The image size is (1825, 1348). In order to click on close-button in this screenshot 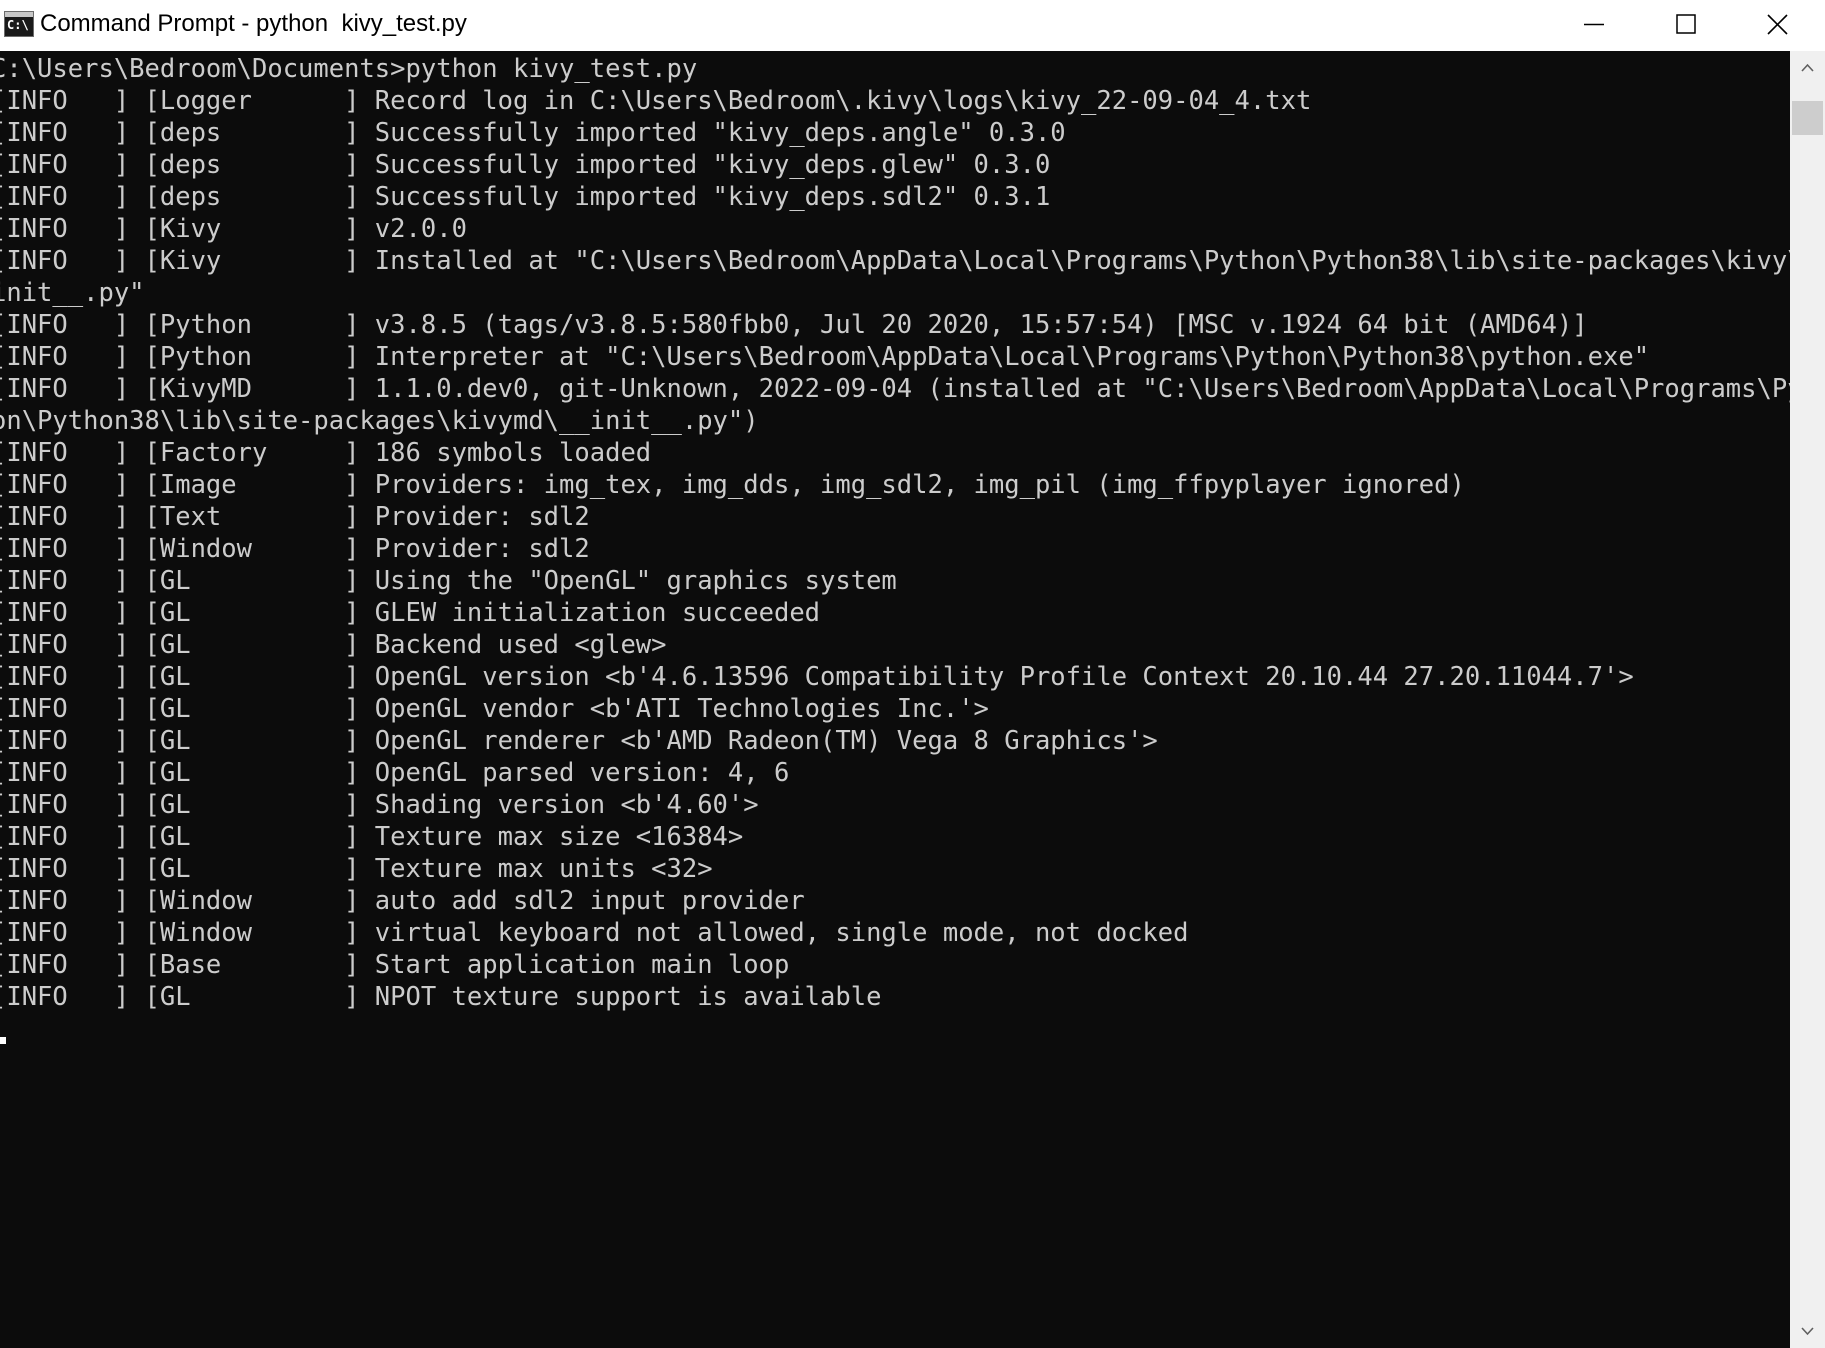, I will do `click(1778, 25)`.